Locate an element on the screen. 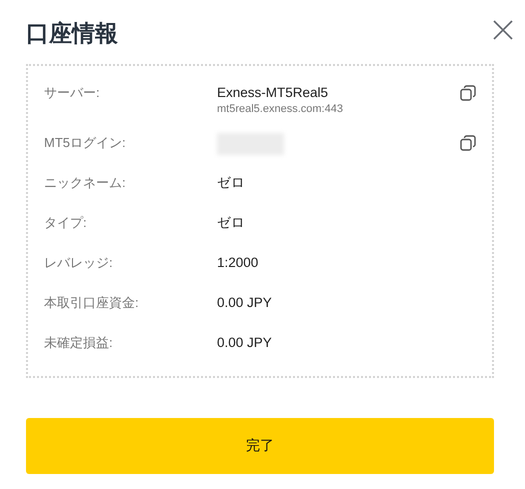  close-icon is located at coordinates (503, 30).